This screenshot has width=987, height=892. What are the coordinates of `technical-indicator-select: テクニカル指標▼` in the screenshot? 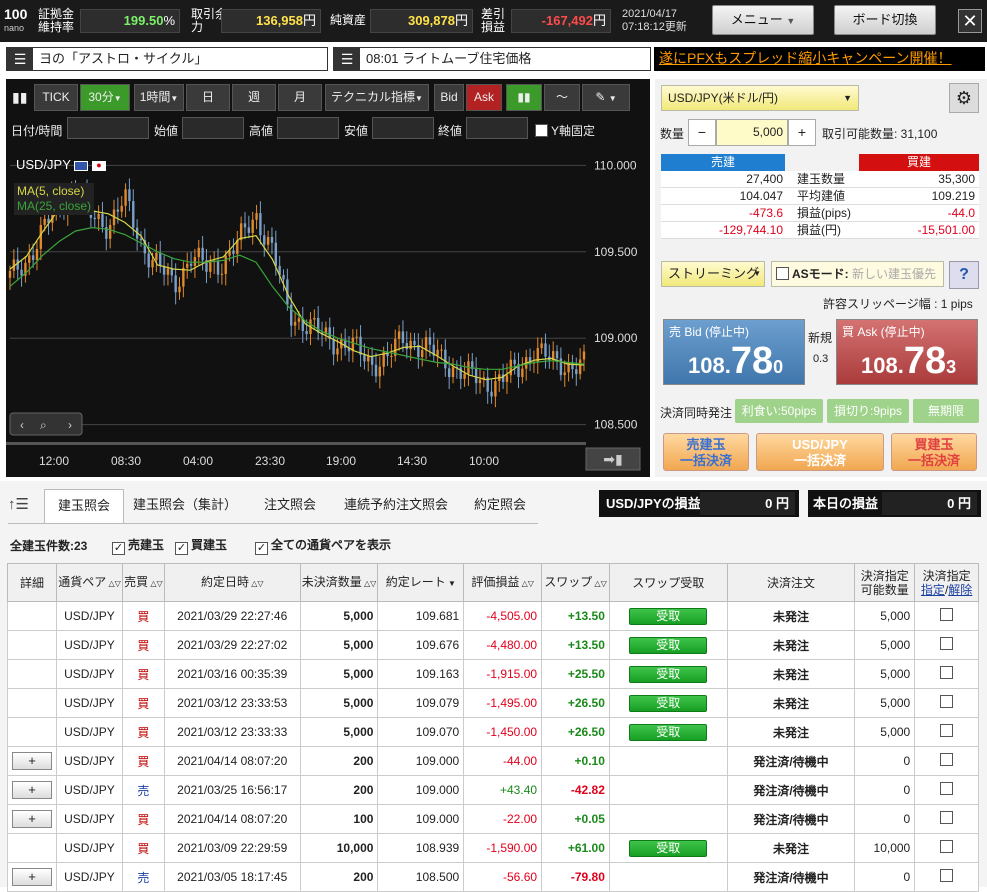 It's located at (377, 97).